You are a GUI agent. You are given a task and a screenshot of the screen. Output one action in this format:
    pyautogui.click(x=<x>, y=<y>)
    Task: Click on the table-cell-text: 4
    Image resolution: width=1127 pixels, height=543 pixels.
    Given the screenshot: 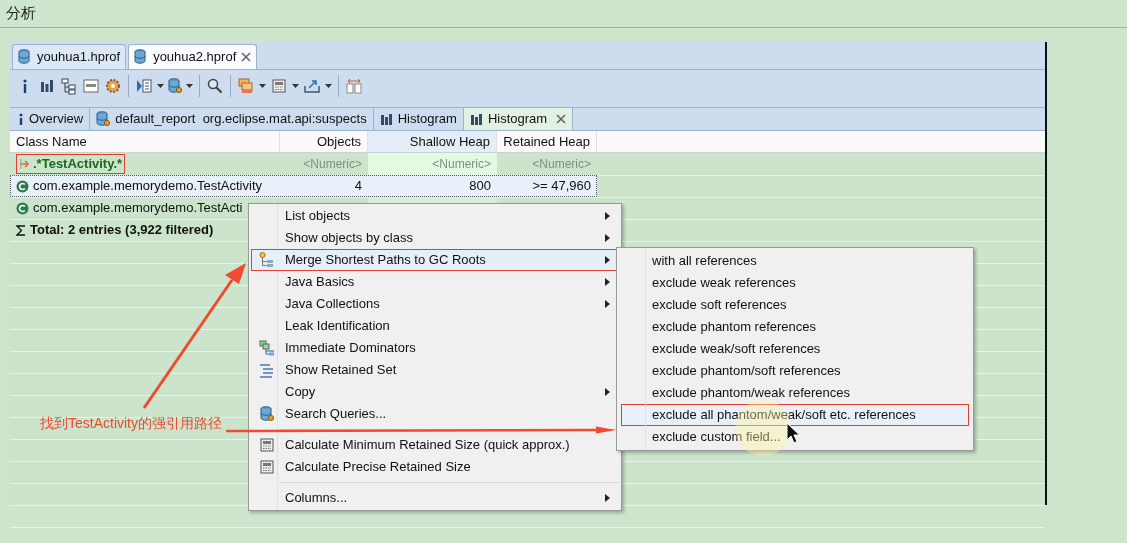 What is the action you would take?
    pyautogui.click(x=358, y=186)
    